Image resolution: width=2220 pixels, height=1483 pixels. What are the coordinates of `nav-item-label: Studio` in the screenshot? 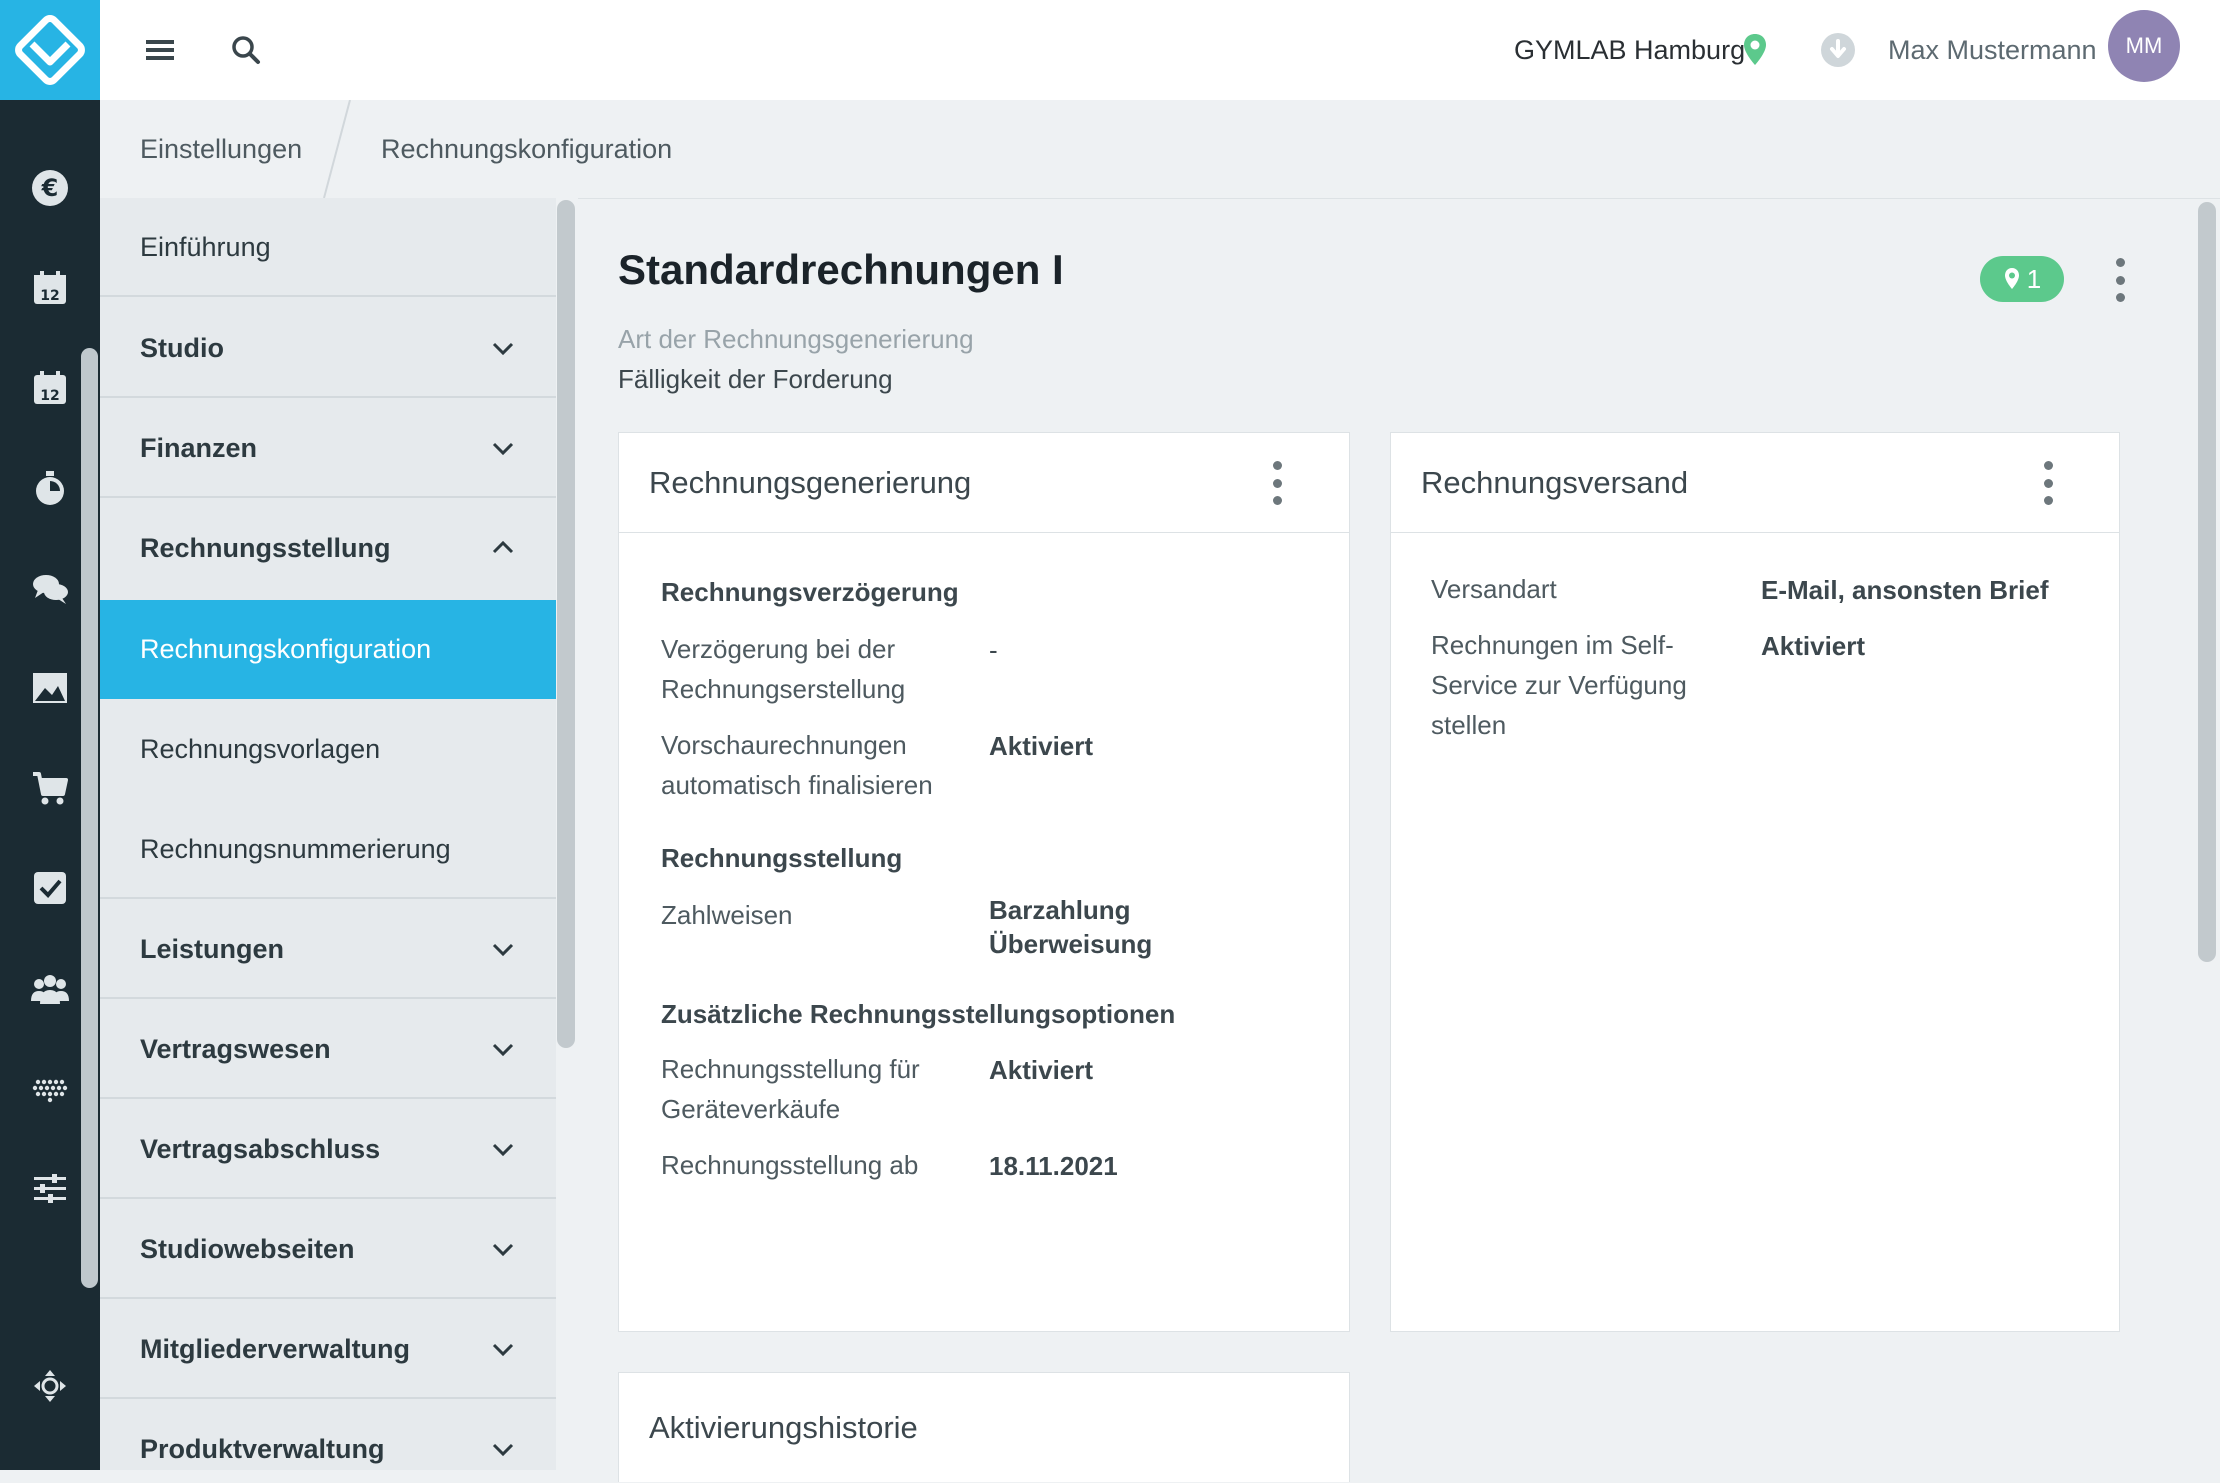 It's located at (182, 348).